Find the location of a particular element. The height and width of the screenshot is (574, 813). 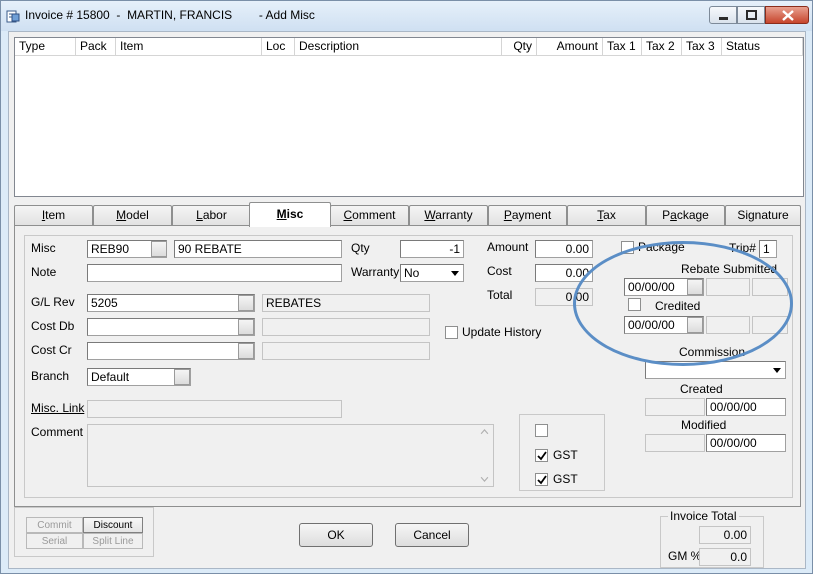

update-history-checkbox is located at coordinates (451, 332).